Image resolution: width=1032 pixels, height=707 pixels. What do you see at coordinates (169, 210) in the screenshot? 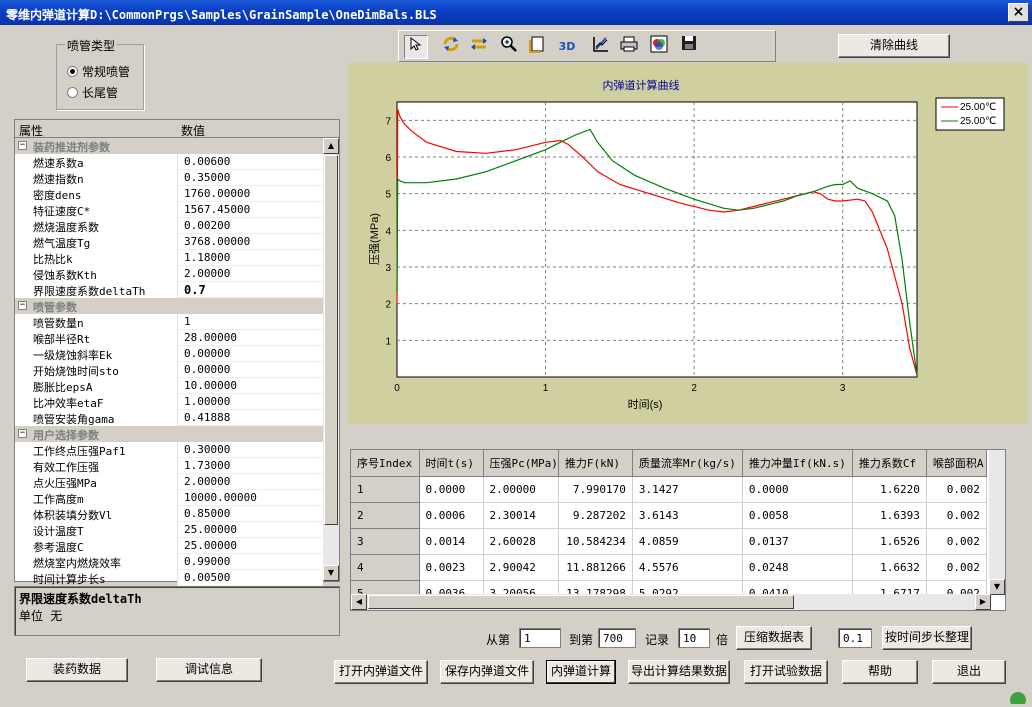
I see `property-row: 特征速度C* 1567.45000` at bounding box center [169, 210].